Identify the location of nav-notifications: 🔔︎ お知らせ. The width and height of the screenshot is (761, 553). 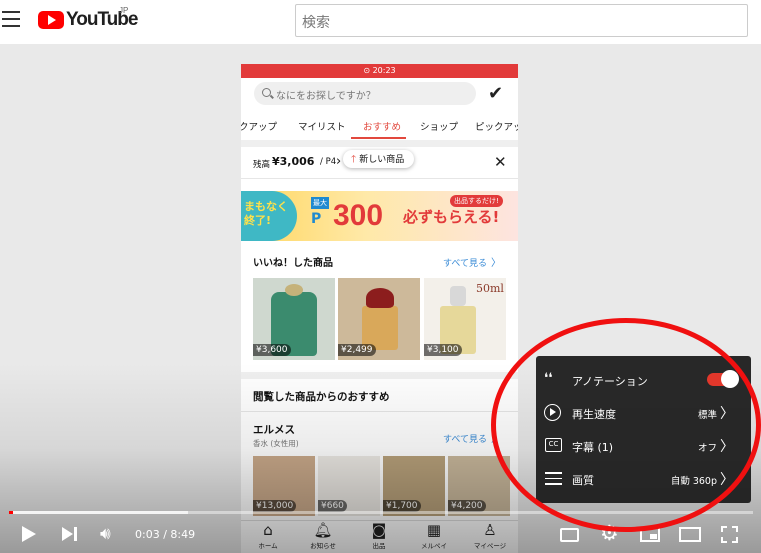
(323, 535).